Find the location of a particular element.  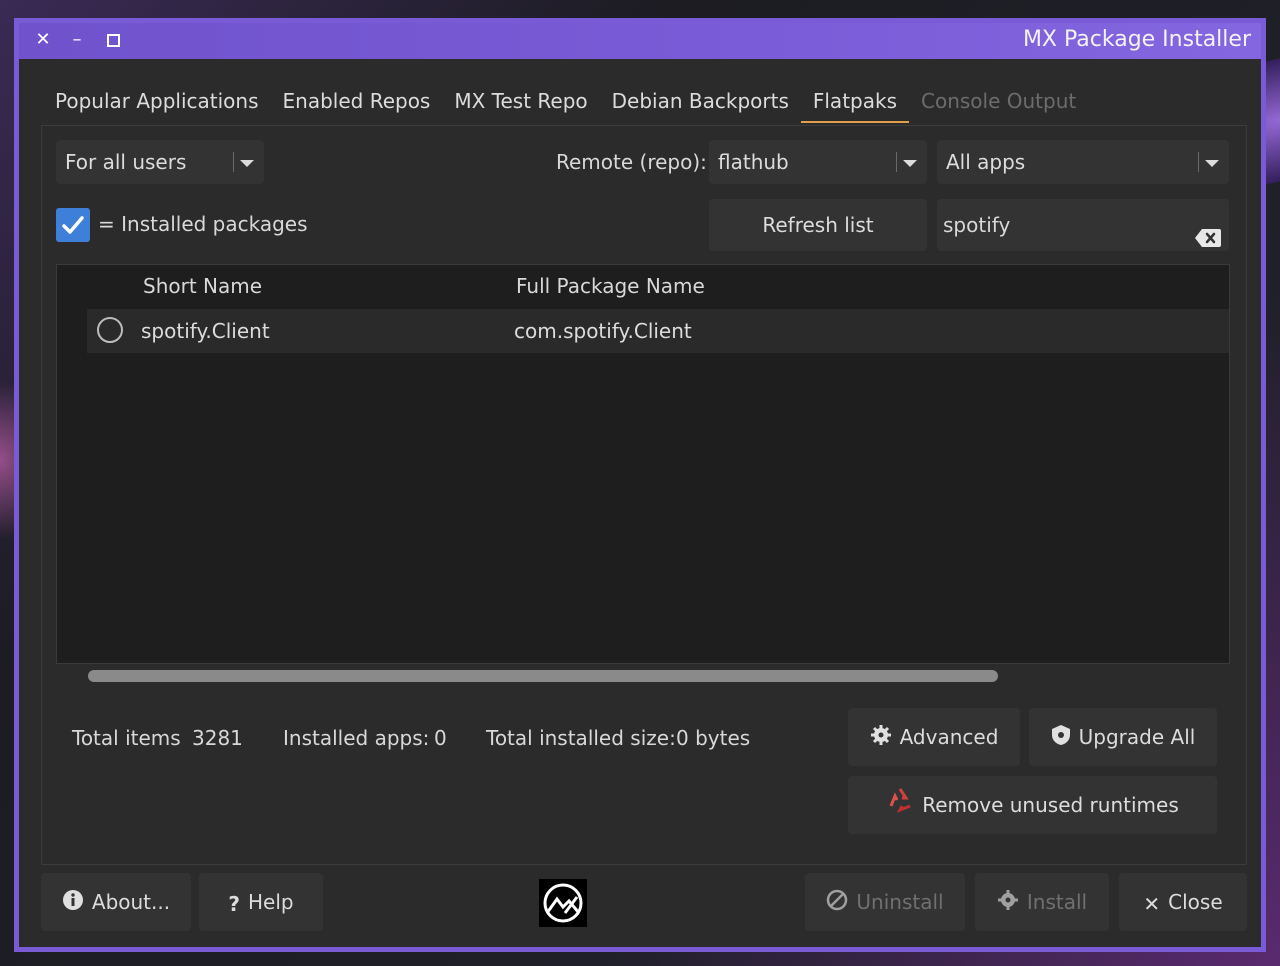

tab-popular-applications: Popular Applications is located at coordinates (157, 101).